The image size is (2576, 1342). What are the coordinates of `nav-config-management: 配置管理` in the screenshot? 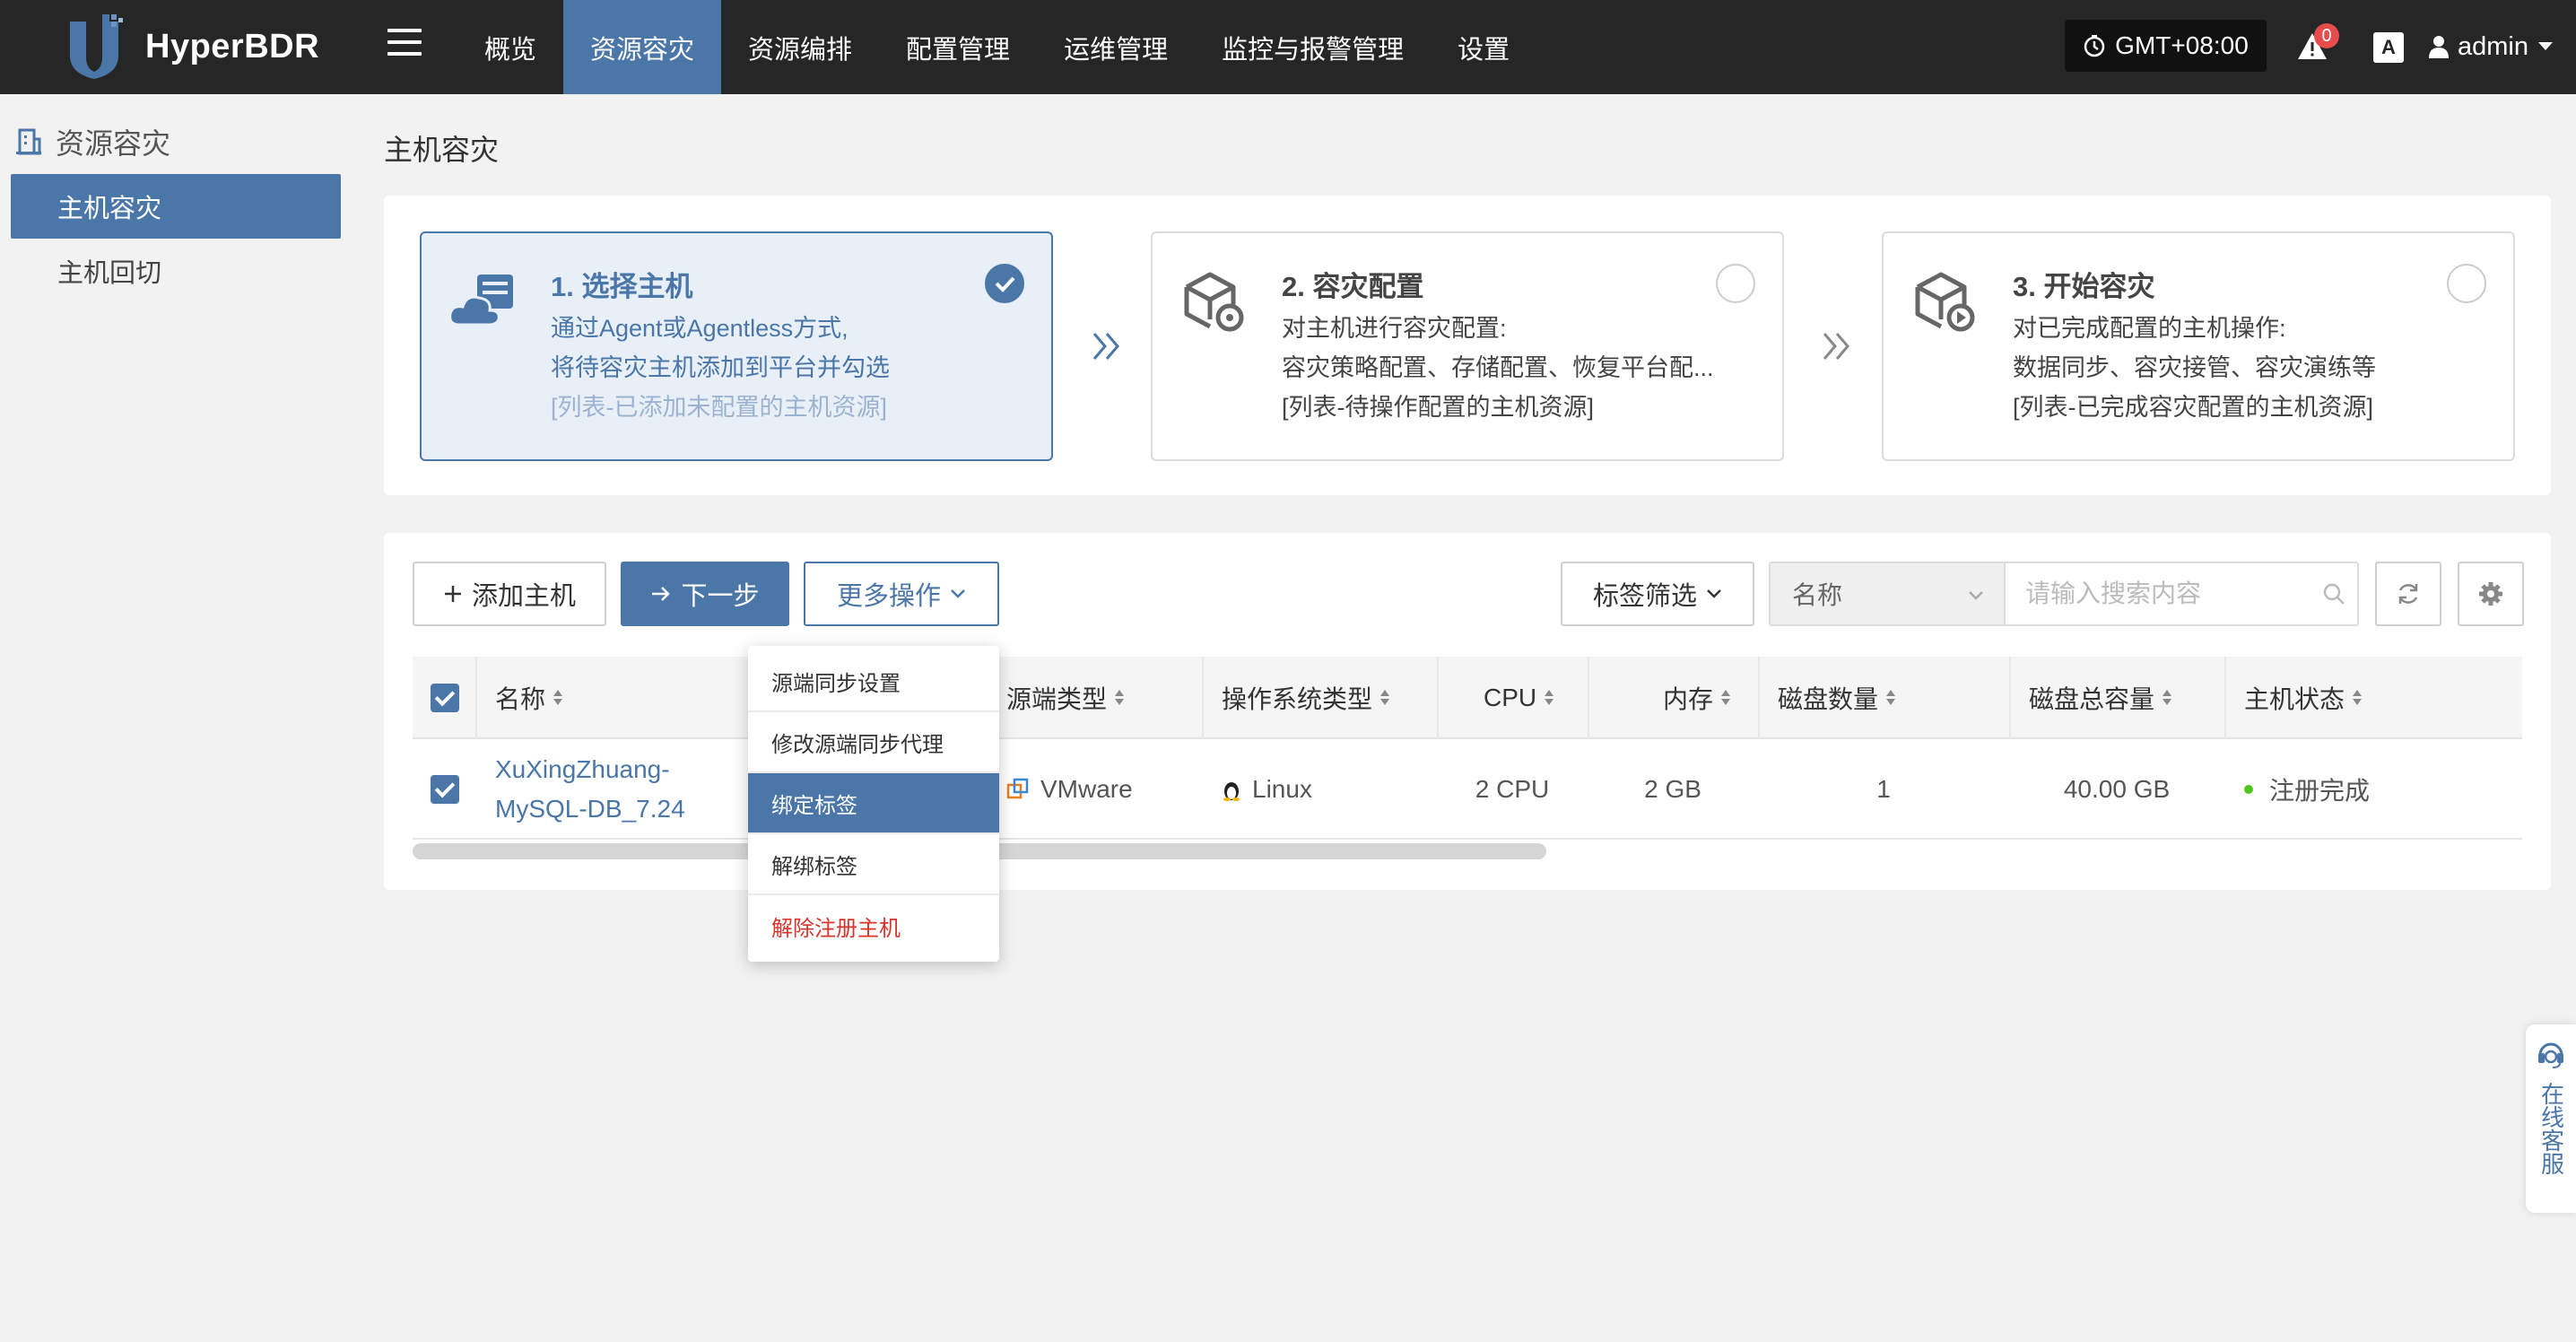 It's located at (958, 47).